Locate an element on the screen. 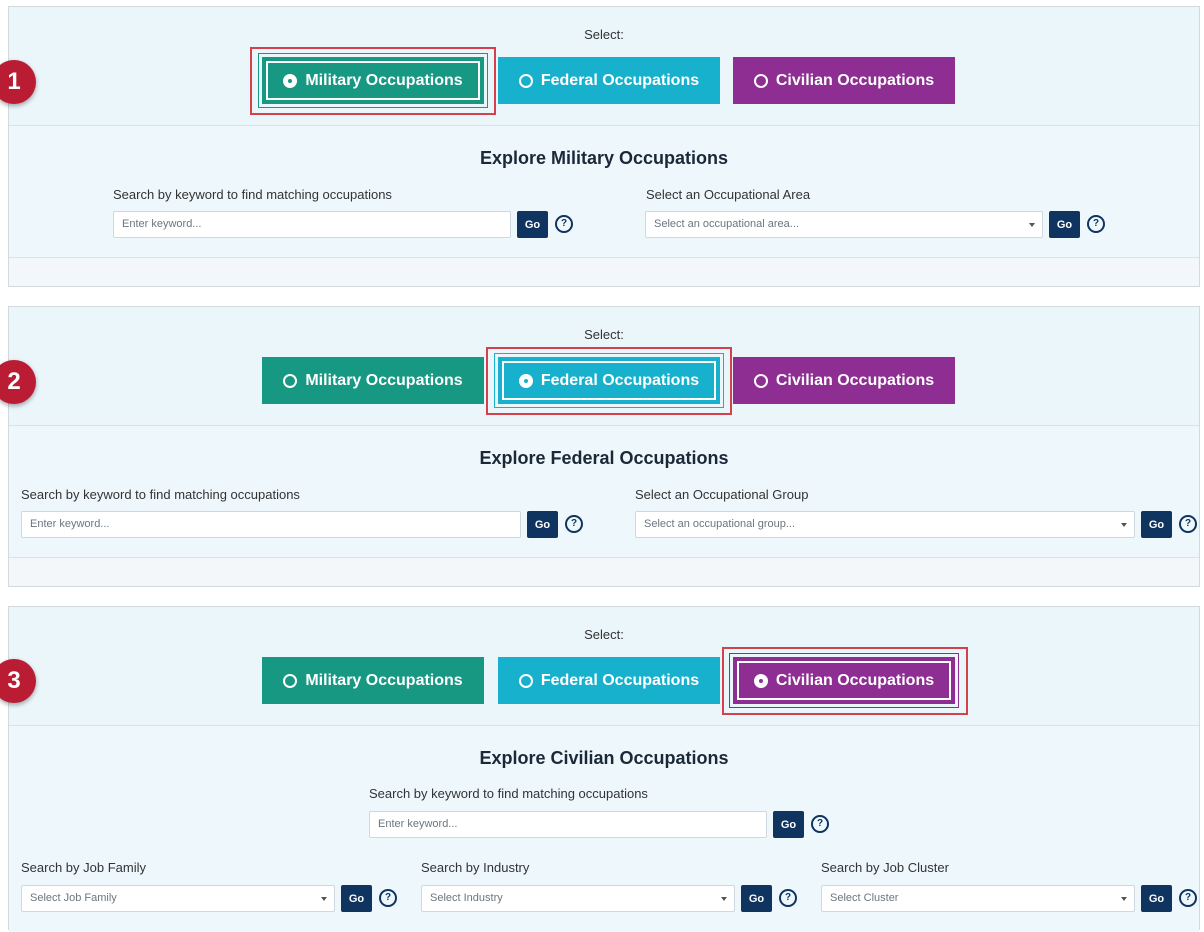 Image resolution: width=1204 pixels, height=932 pixels. industry-label: Search by Industry is located at coordinates (475, 867).